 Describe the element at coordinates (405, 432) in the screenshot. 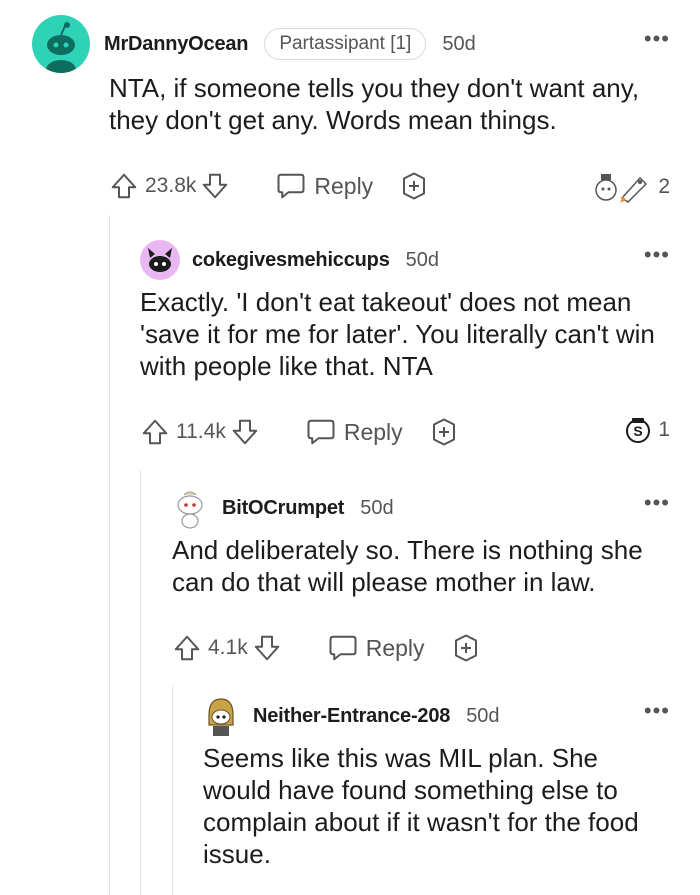

I see `comment-actions: 11.4k Reply S 1` at that location.